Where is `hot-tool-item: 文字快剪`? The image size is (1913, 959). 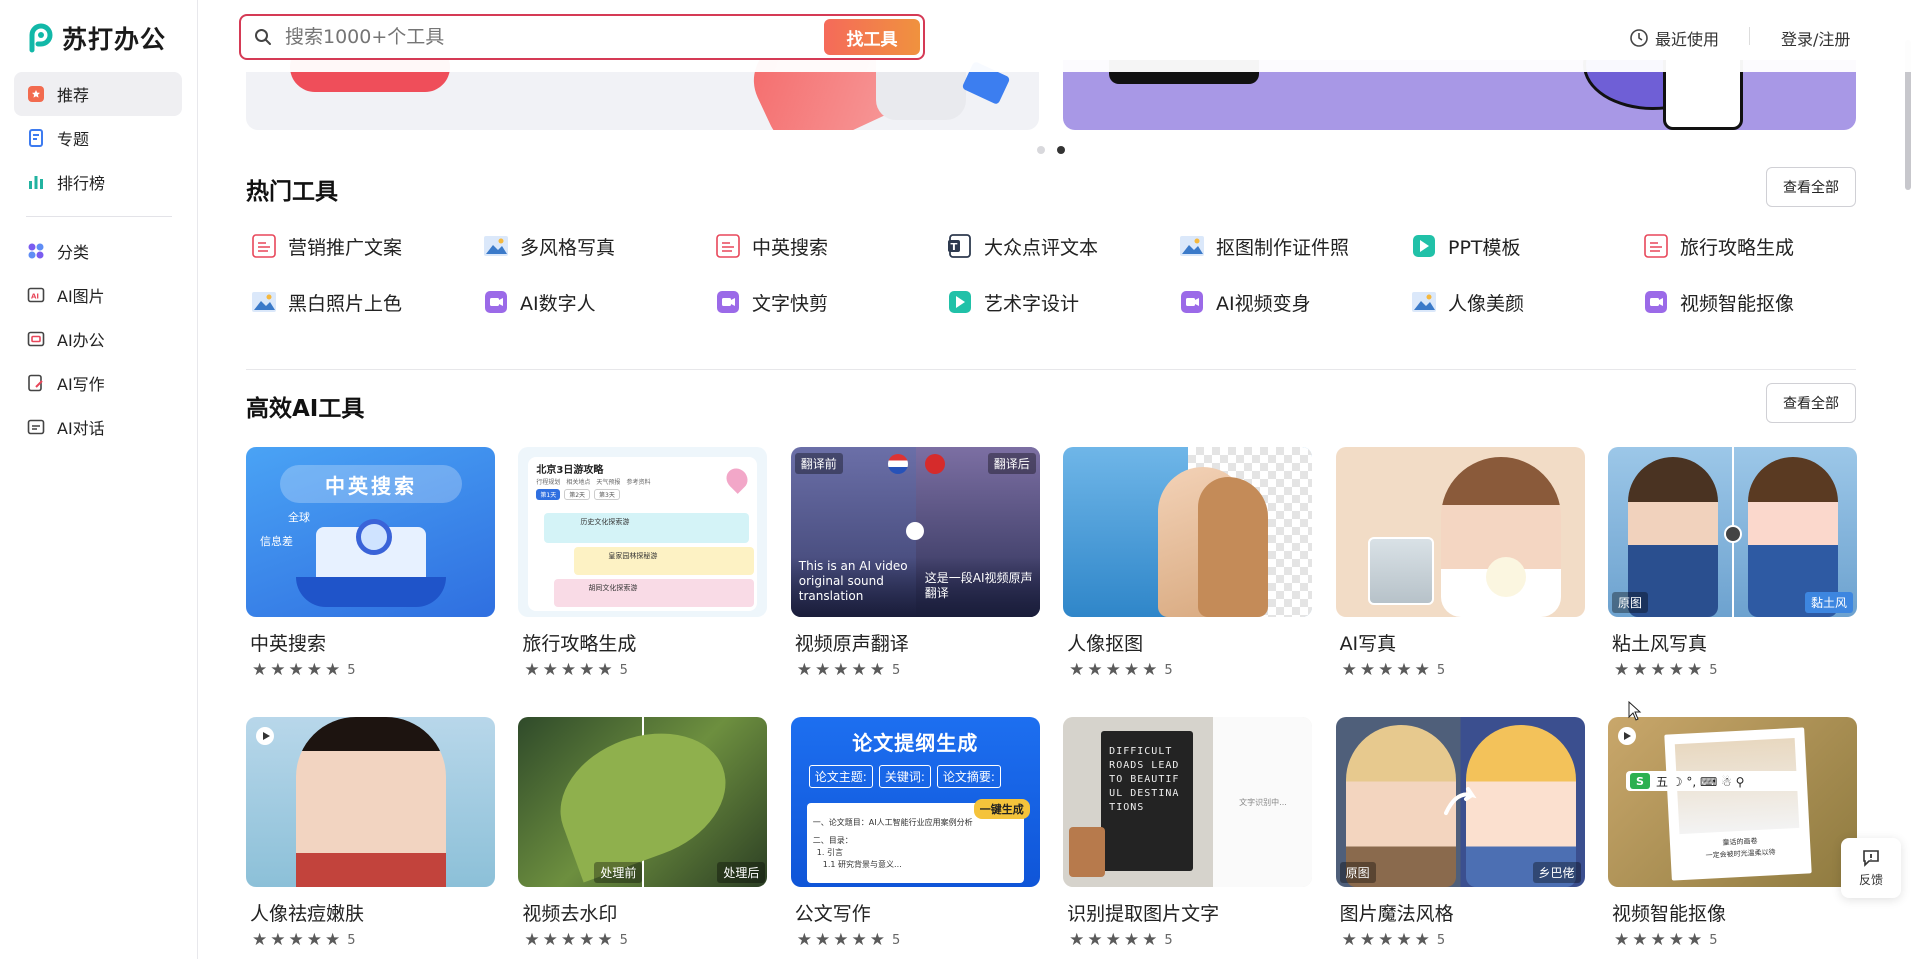
hot-tool-item: 文字快剪 is located at coordinates (830, 302).